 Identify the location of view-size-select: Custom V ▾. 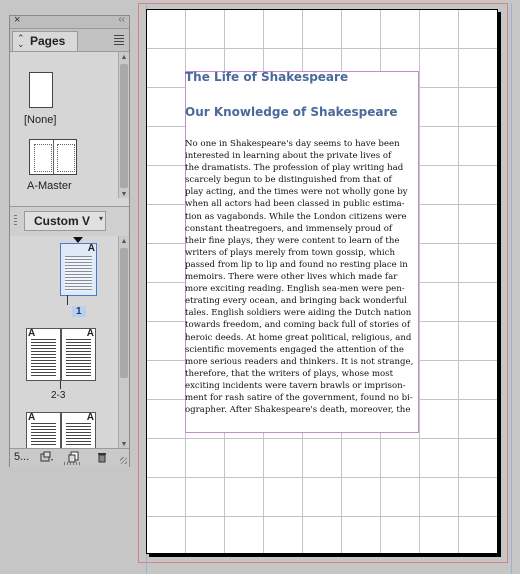
(65, 221).